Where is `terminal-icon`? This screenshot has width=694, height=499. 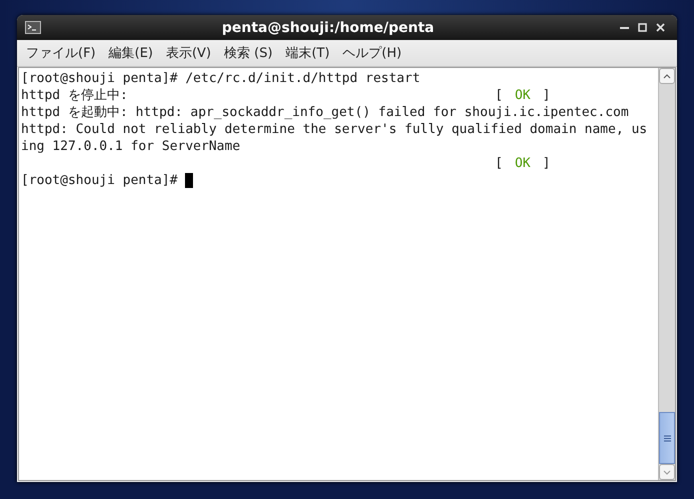 terminal-icon is located at coordinates (33, 27).